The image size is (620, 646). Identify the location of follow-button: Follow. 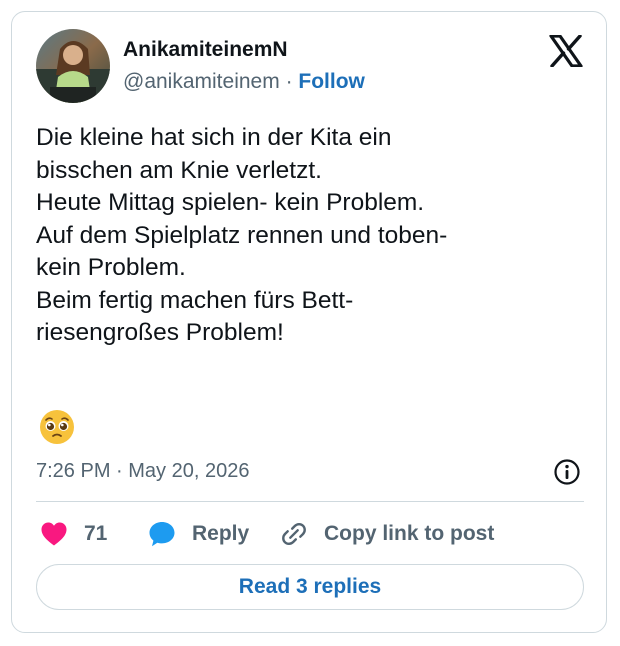
(331, 81).